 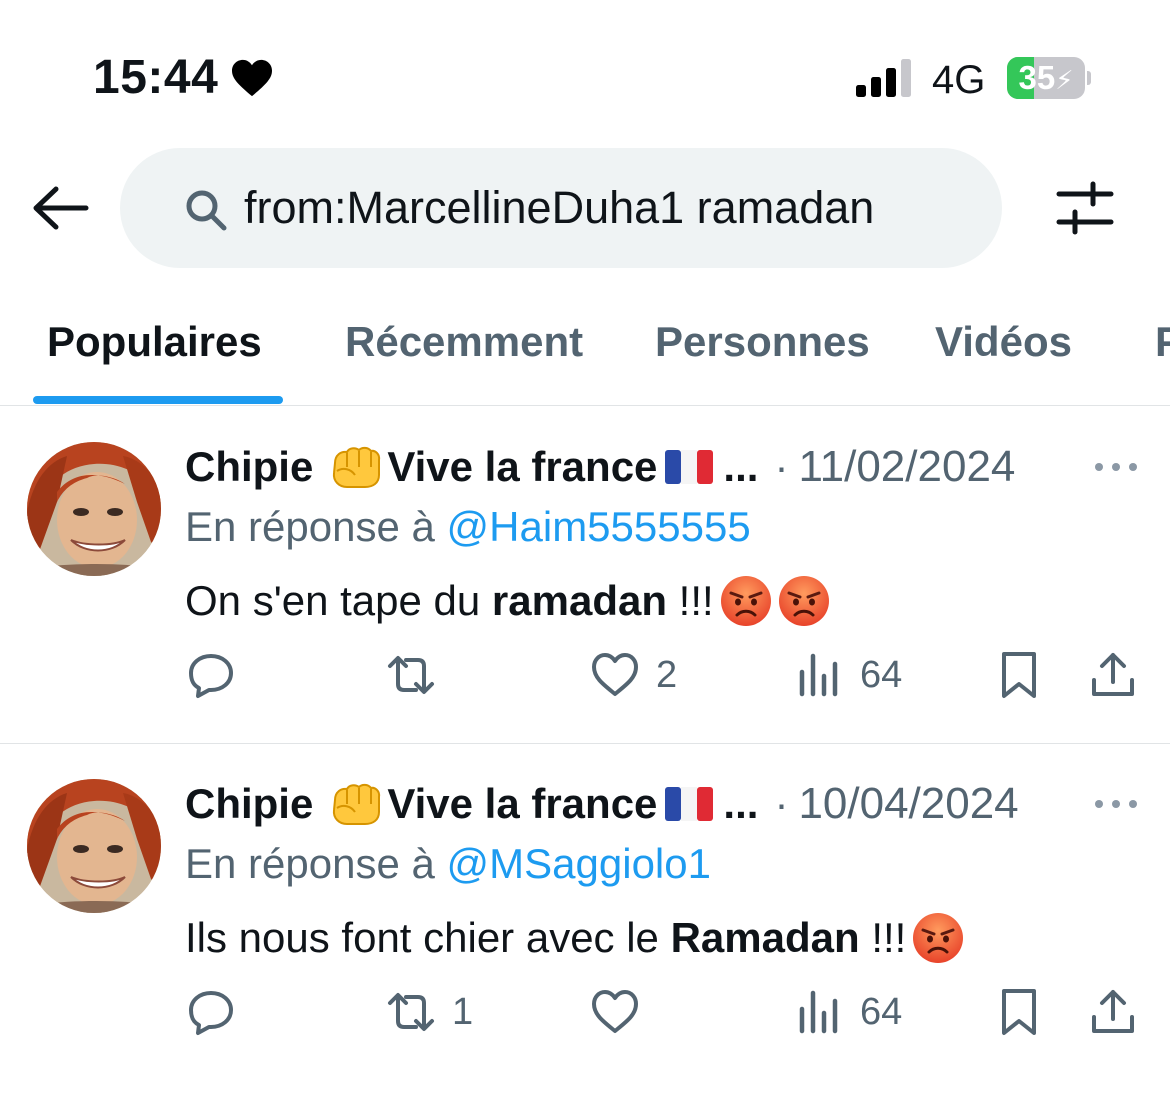 I want to click on arrow-left-icon, so click(x=61, y=208).